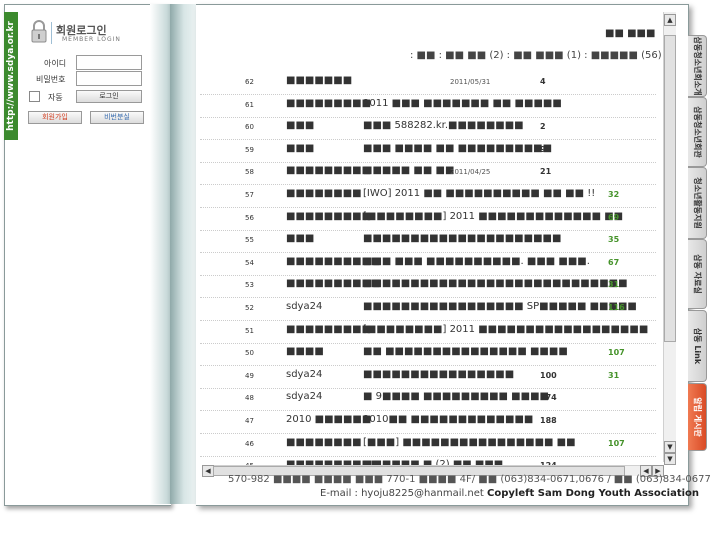  I want to click on scroll-down-arrow: ▼, so click(670, 447).